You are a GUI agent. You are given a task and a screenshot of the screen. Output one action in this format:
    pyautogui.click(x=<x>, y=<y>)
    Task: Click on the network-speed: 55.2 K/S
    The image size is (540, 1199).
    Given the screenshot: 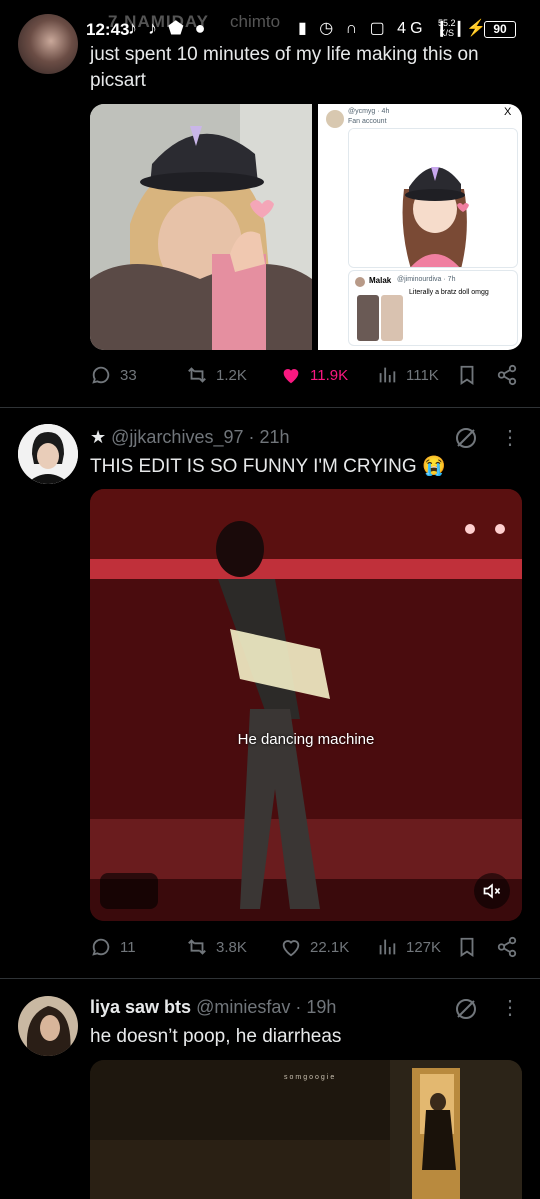 What is the action you would take?
    pyautogui.click(x=447, y=28)
    